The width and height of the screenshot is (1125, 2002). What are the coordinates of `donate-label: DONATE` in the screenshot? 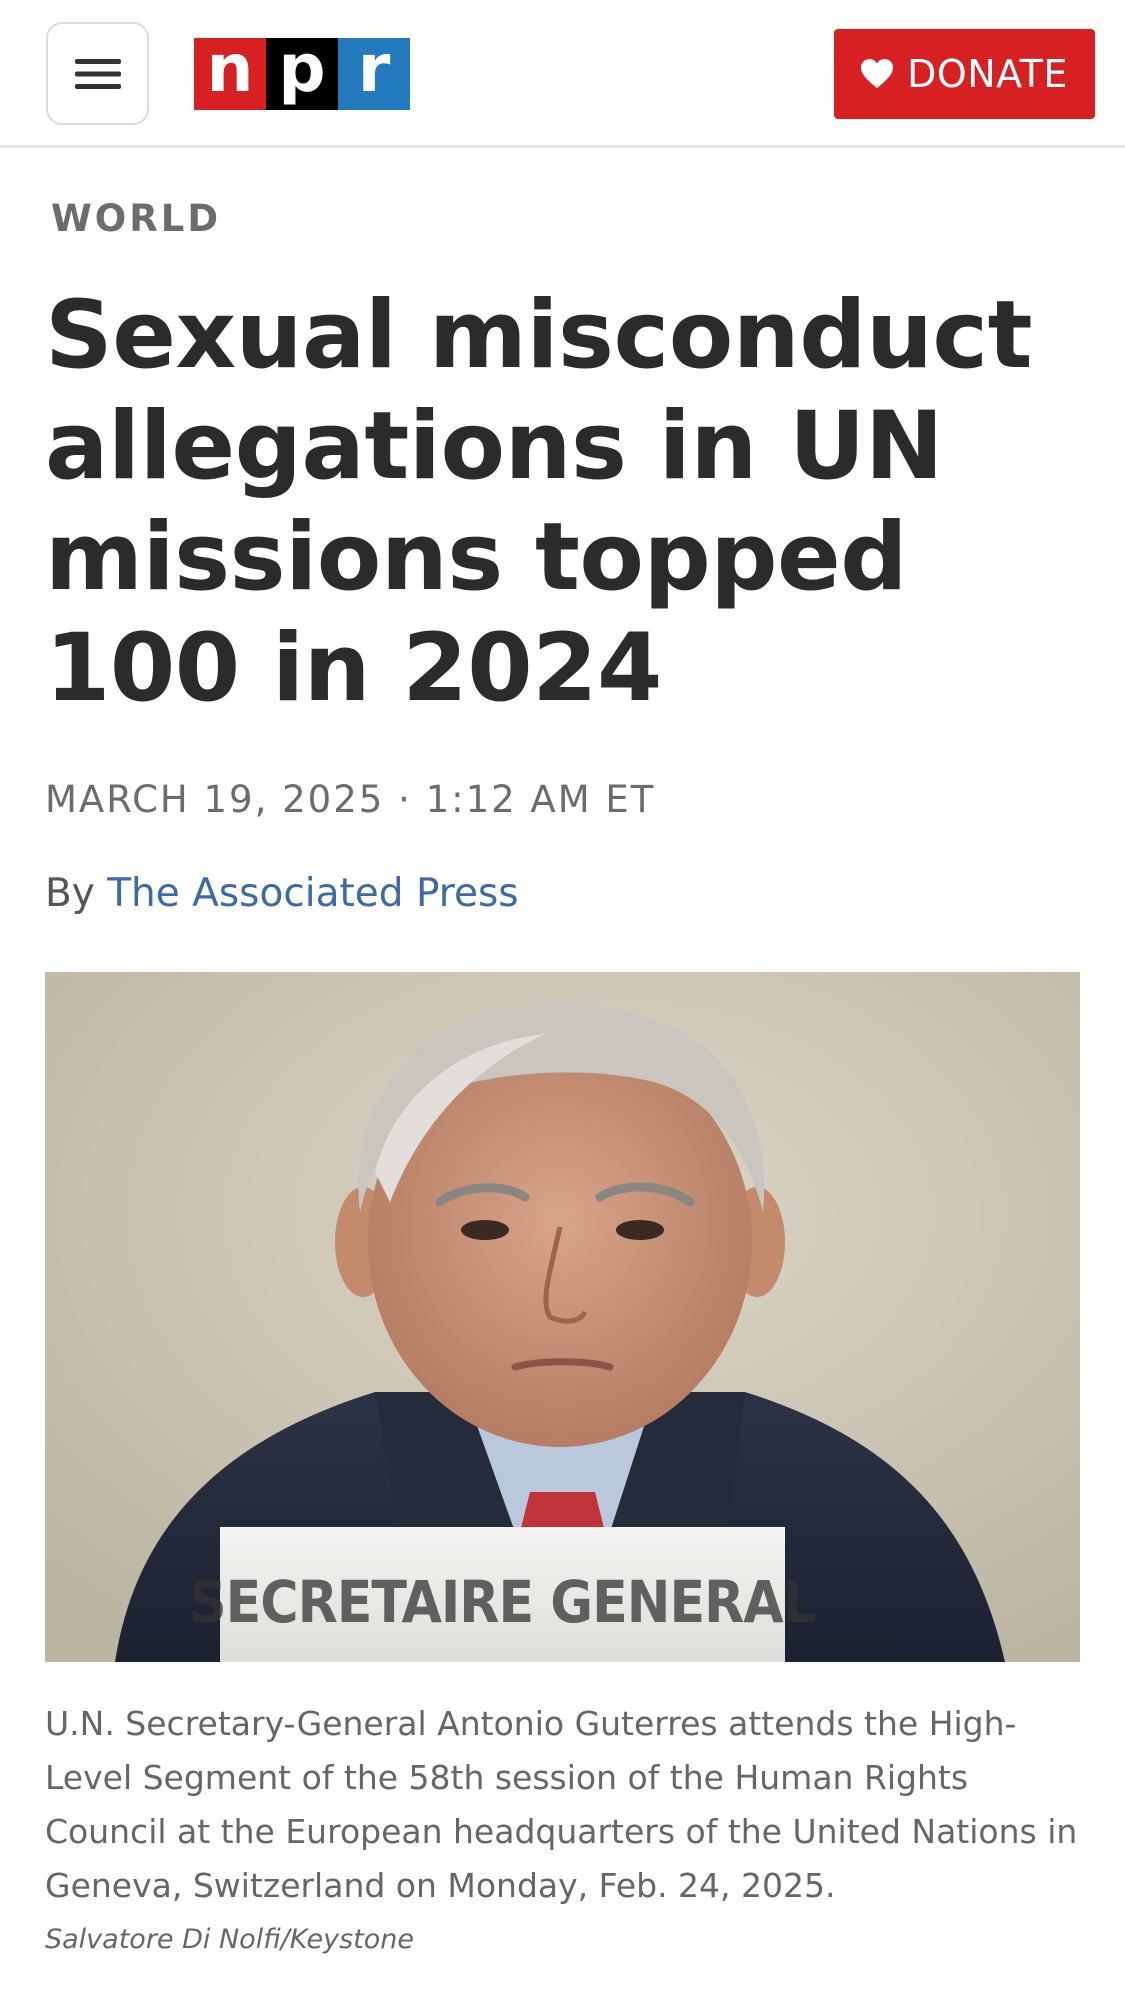 It's located at (987, 74).